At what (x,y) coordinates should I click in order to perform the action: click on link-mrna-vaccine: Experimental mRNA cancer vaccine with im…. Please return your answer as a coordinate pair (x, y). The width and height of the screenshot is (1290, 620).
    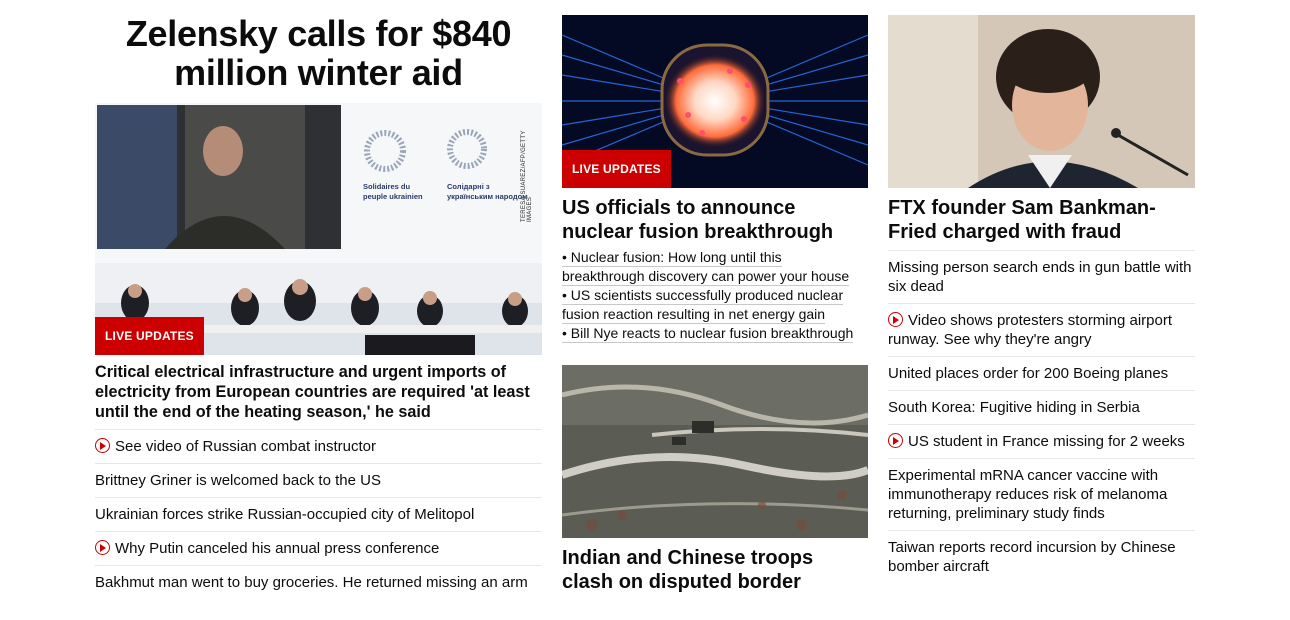
    Looking at the image, I should click on (1027, 494).